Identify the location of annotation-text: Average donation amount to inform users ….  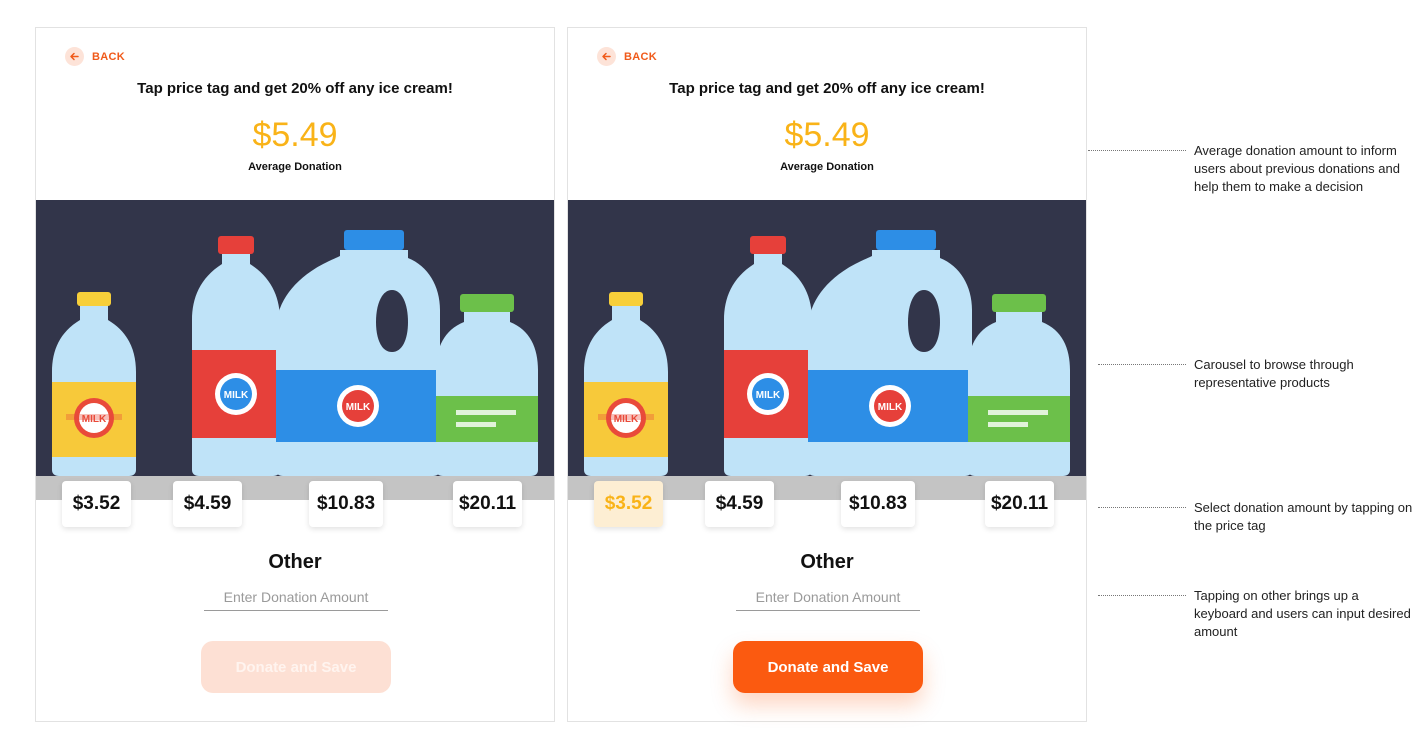
(1297, 168).